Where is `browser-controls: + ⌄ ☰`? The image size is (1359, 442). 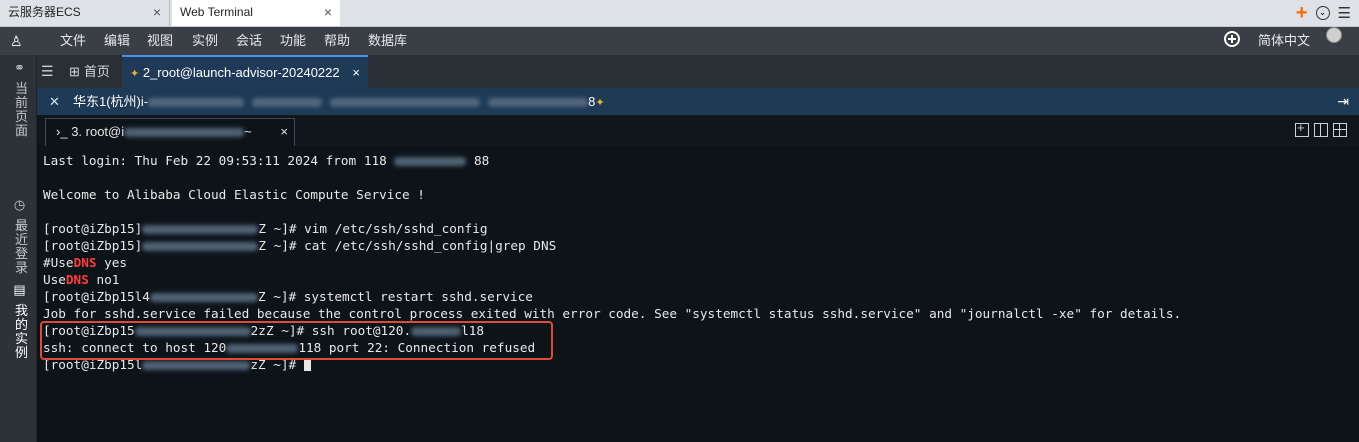
browser-controls: + ⌄ ☰ is located at coordinates (1327, 13).